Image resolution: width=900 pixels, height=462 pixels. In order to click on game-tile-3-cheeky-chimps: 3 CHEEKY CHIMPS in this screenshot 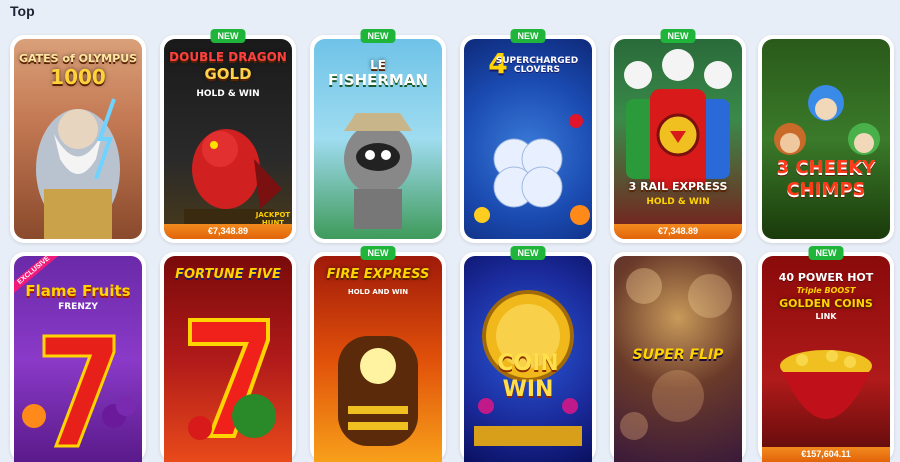, I will do `click(826, 139)`.